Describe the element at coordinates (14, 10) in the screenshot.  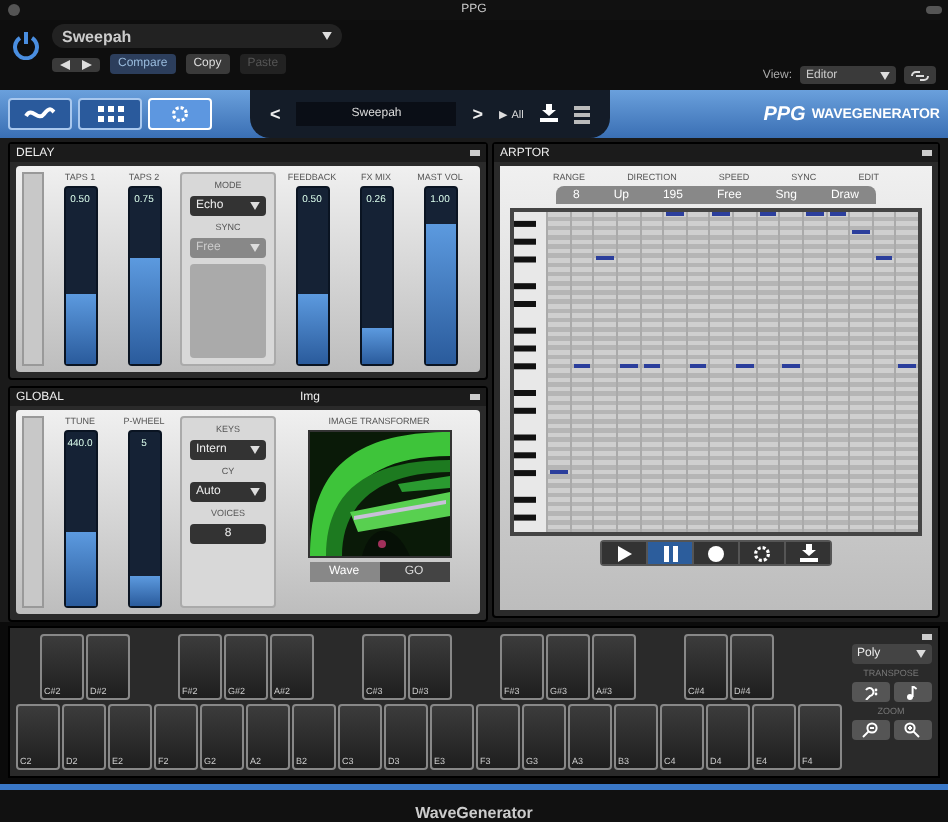
I see `close-button` at that location.